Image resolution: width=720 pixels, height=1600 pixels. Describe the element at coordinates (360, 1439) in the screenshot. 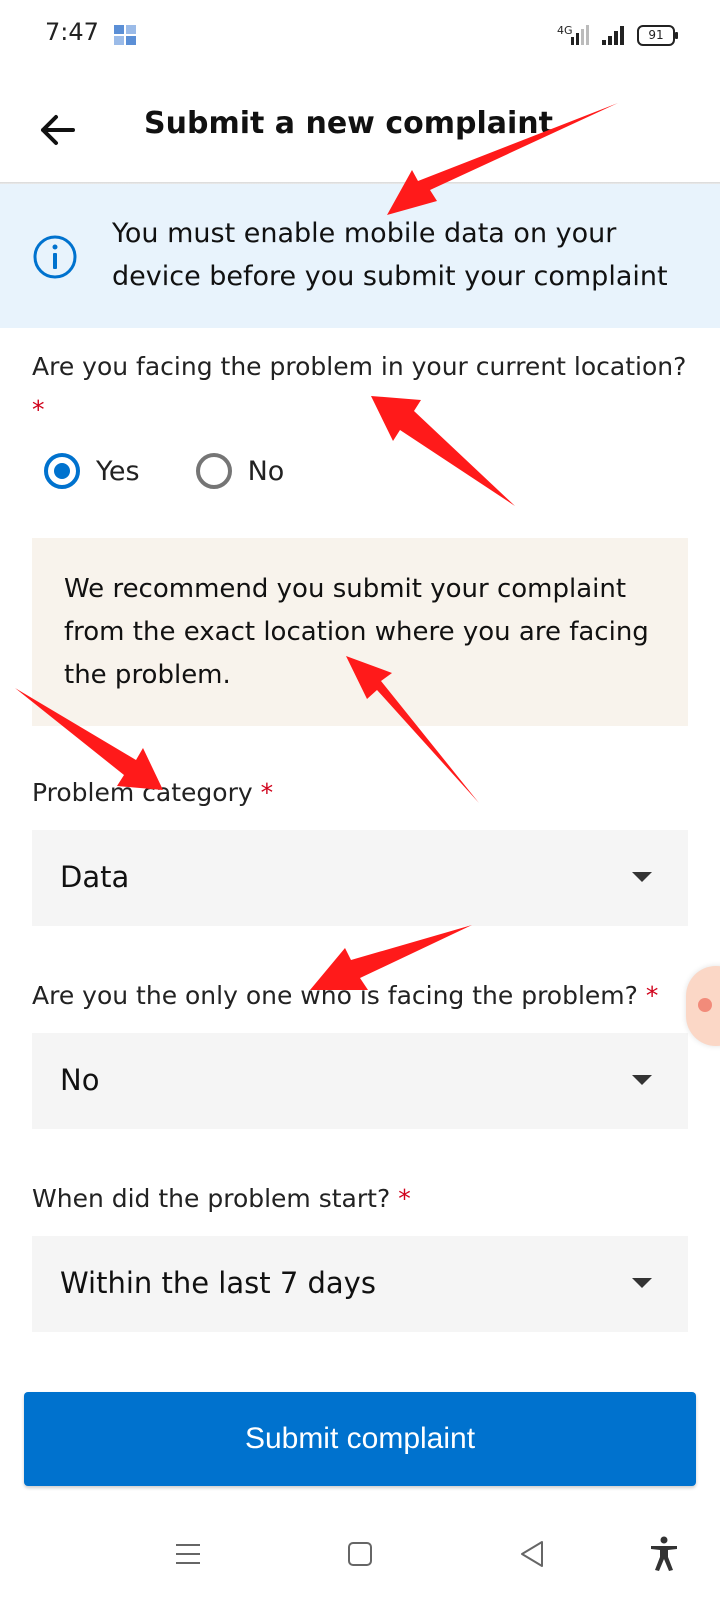

I see `submit-complaint-button: Submit complaint` at that location.